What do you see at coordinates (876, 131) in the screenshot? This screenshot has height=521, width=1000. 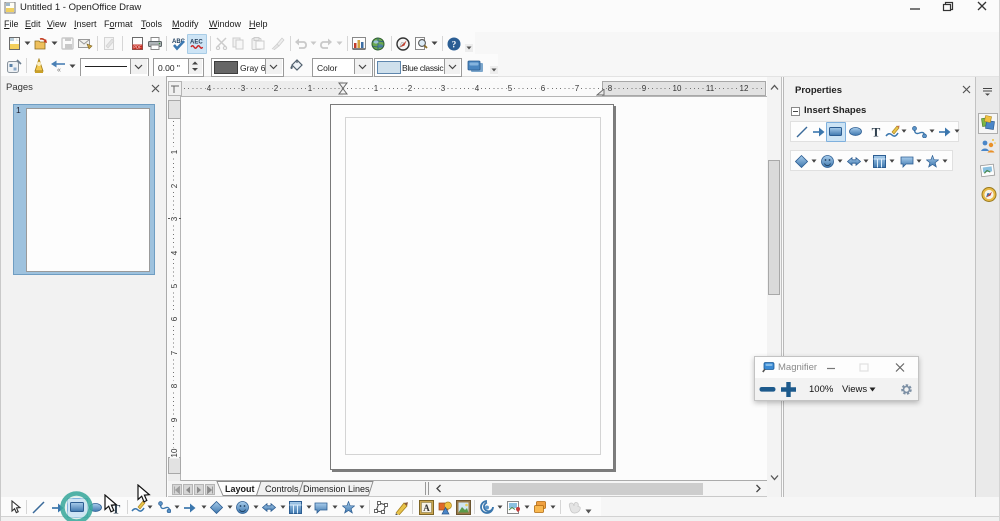 I see `svg-text: T` at bounding box center [876, 131].